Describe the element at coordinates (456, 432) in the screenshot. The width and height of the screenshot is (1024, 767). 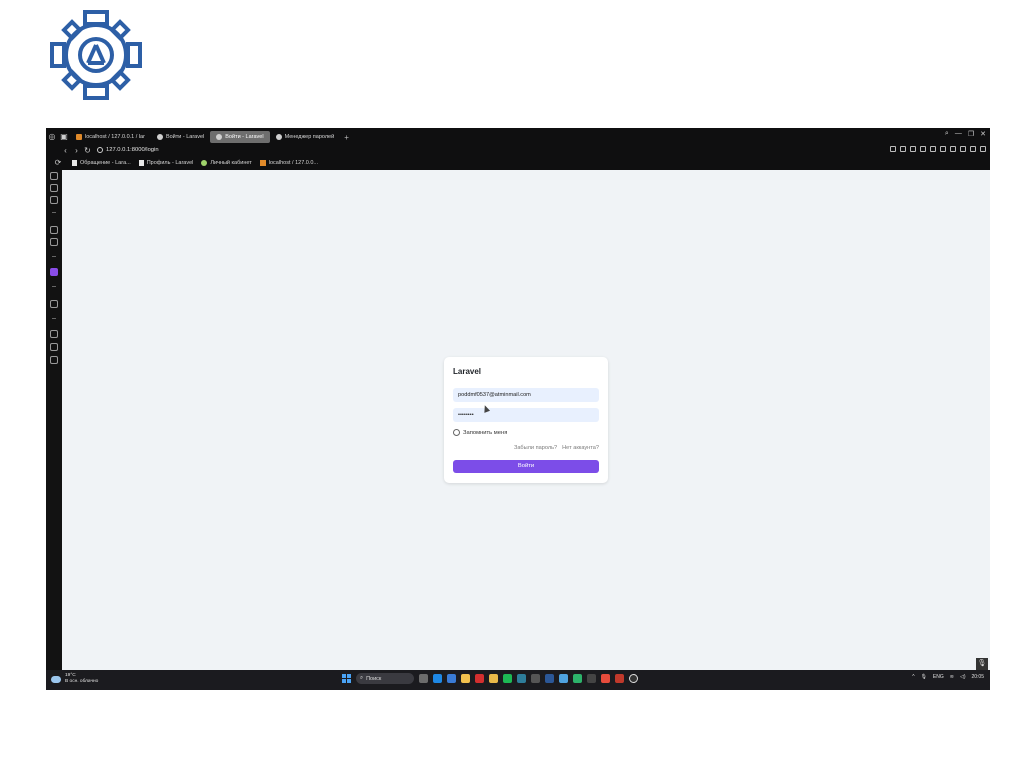
I see `checkbox-icon` at that location.